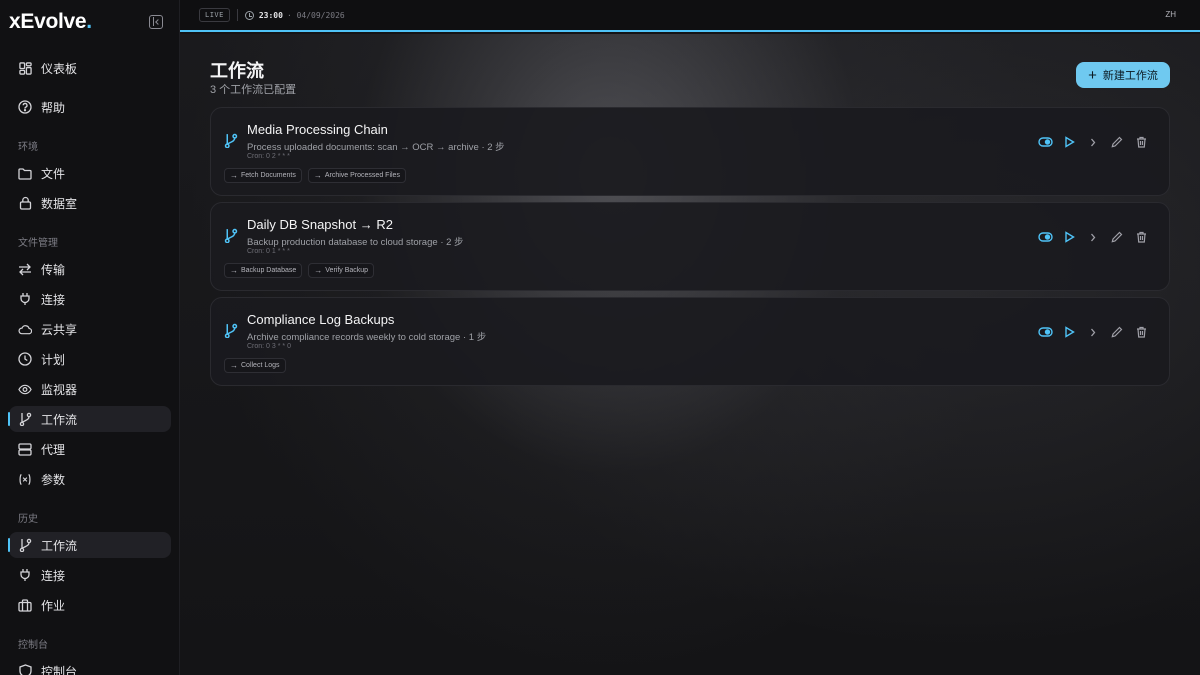 This screenshot has width=1200, height=675. Describe the element at coordinates (25, 575) in the screenshot. I see `plug-icon` at that location.